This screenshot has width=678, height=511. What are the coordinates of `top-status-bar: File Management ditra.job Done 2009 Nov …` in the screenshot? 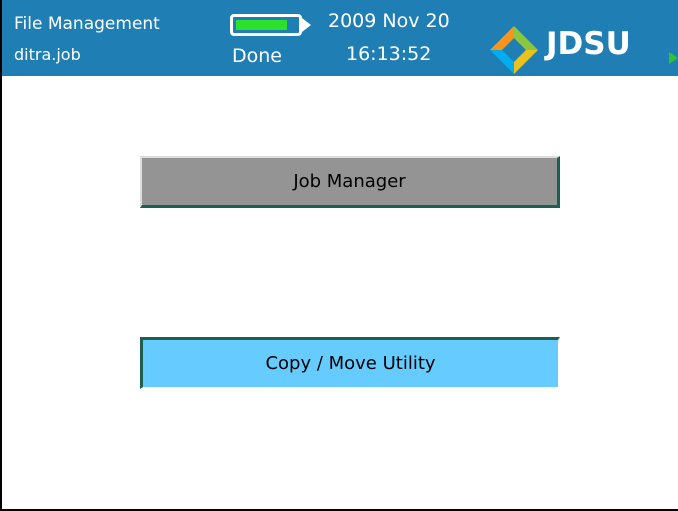 It's located at (340, 38).